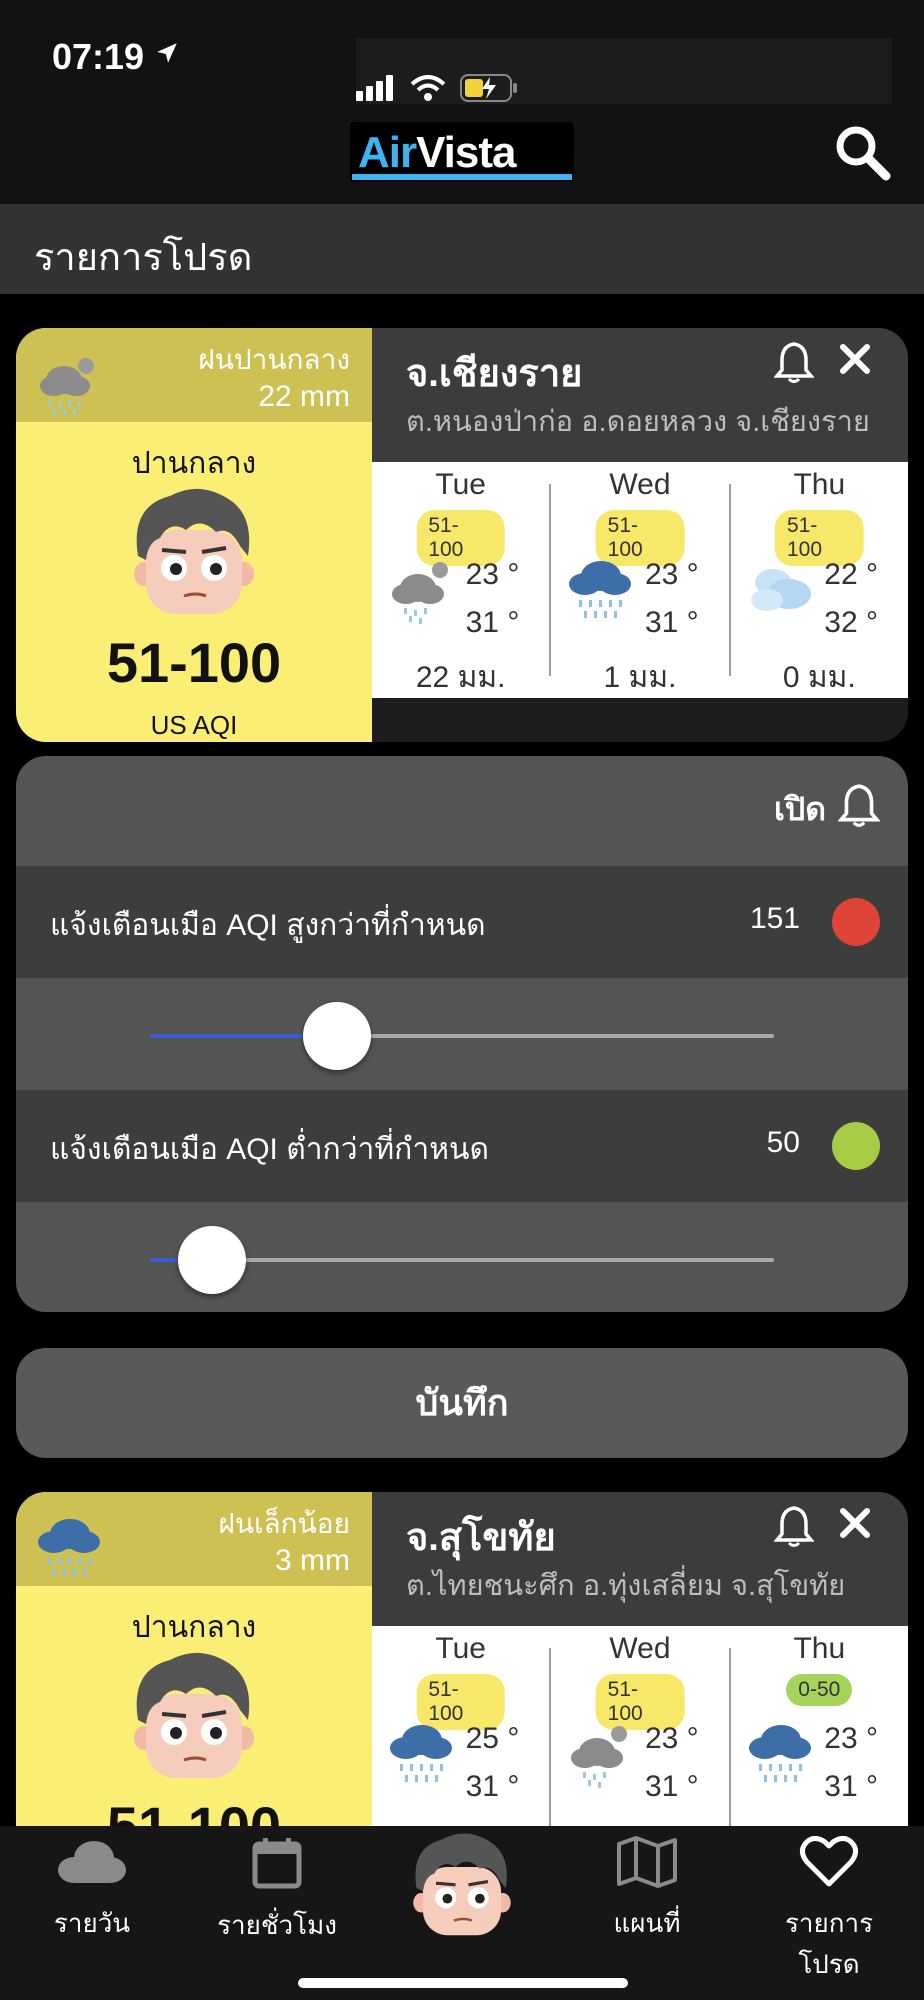  What do you see at coordinates (819, 1690) in the screenshot?
I see `aqi-badge: 0-50` at bounding box center [819, 1690].